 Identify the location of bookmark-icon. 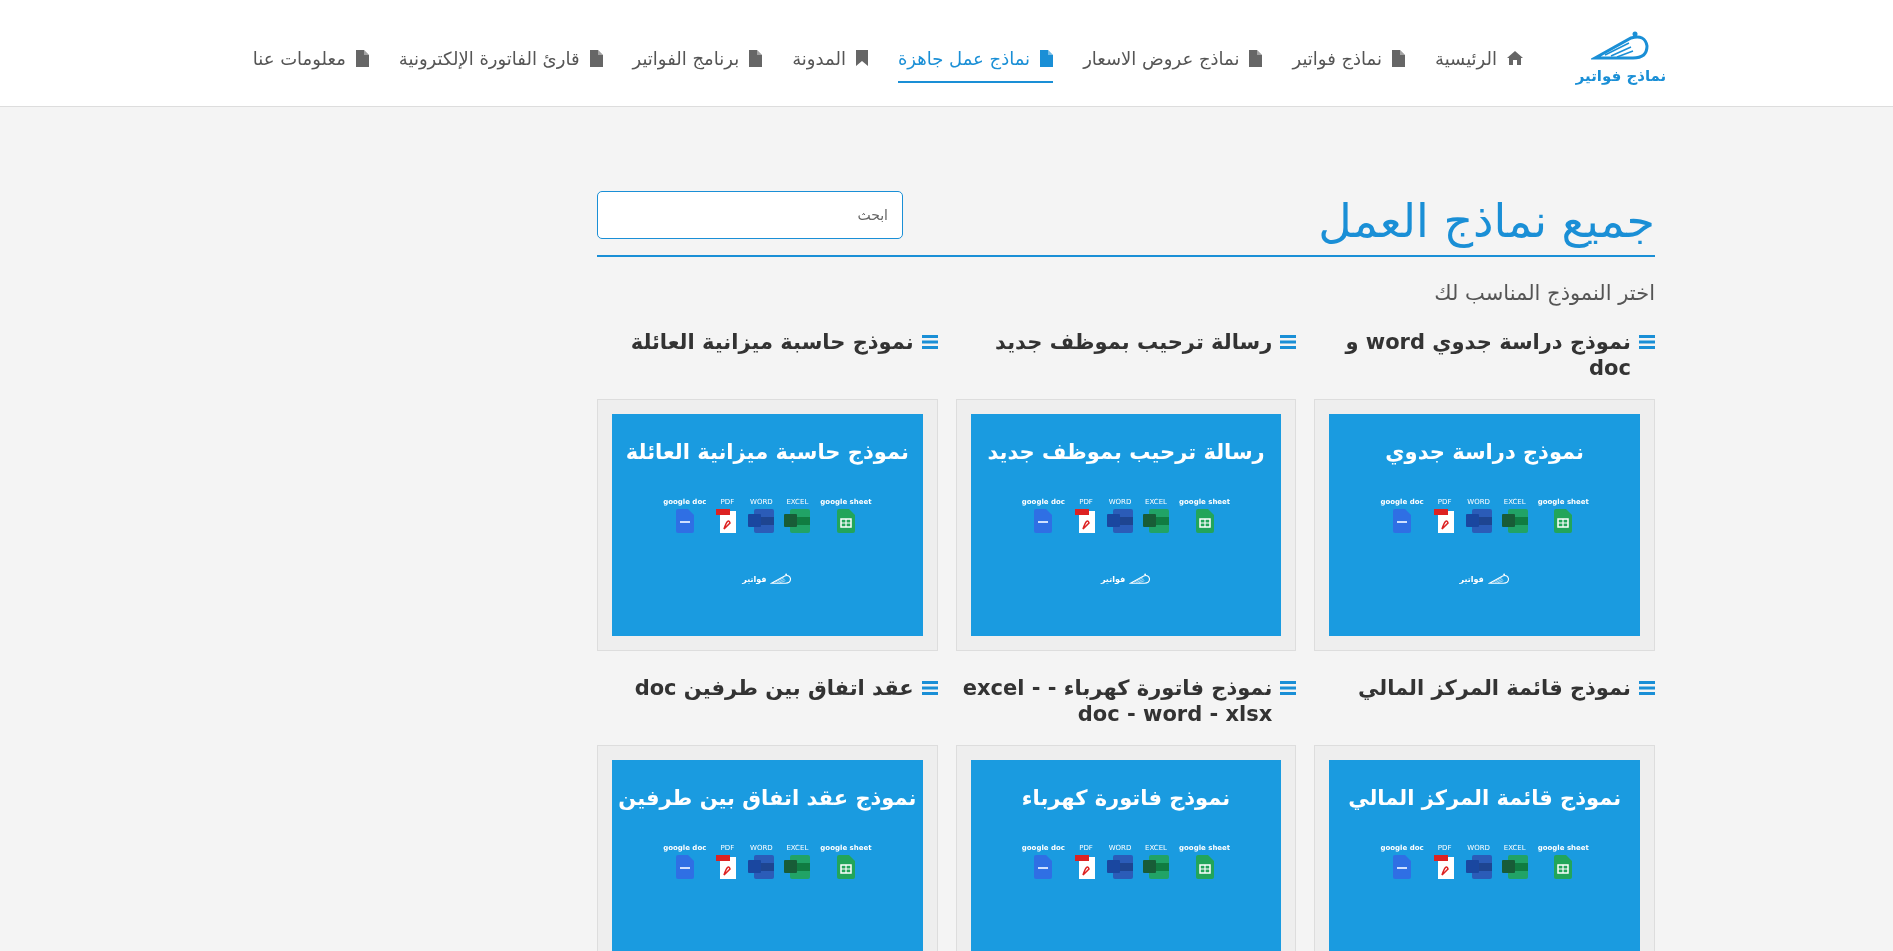
(861, 58).